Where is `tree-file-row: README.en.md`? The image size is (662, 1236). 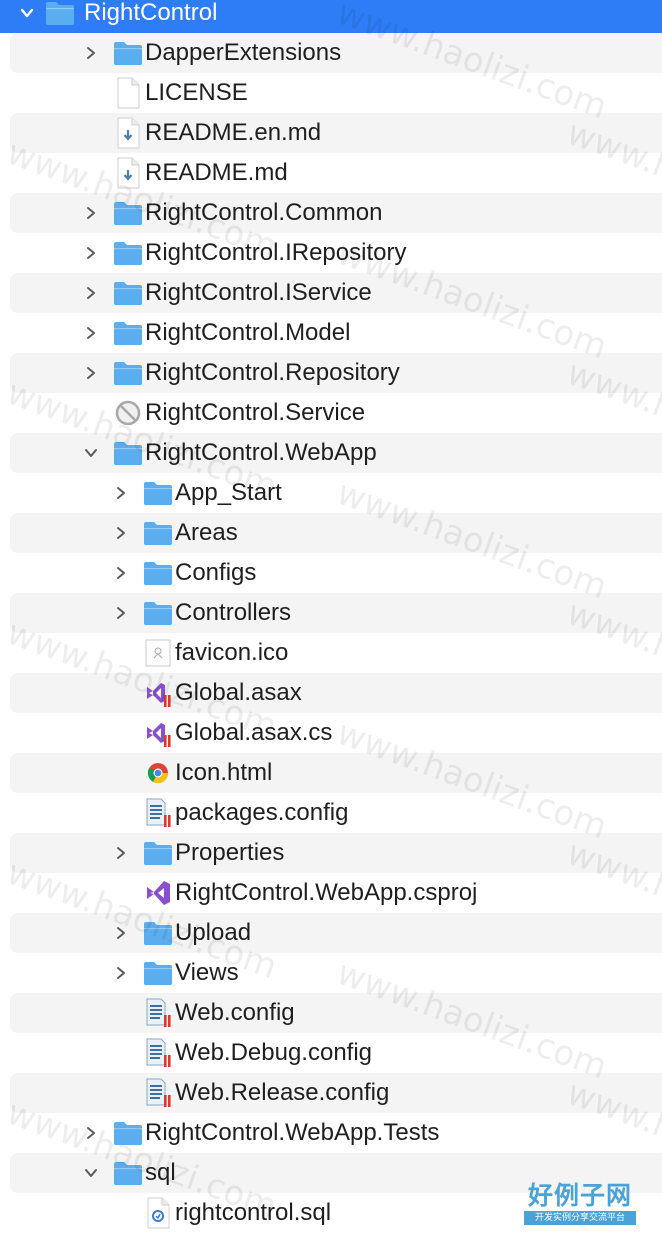
tree-file-row: README.en.md is located at coordinates (336, 133).